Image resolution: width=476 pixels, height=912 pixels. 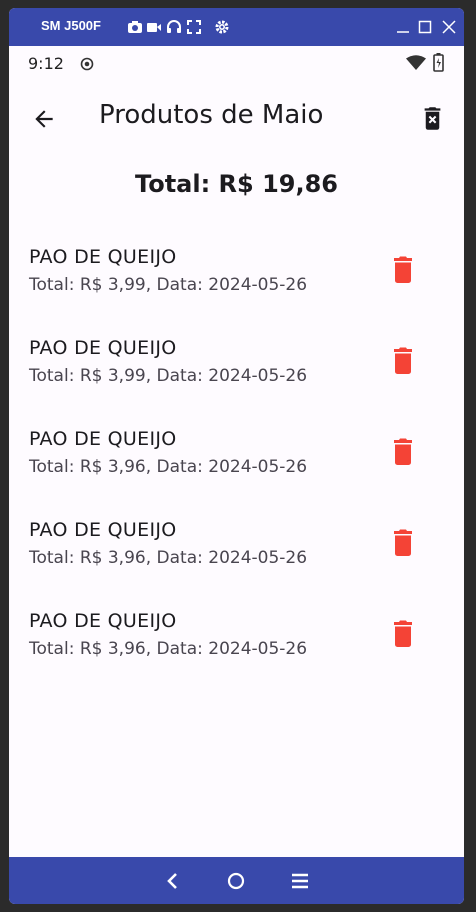 What do you see at coordinates (87, 64) in the screenshot?
I see `record-icon` at bounding box center [87, 64].